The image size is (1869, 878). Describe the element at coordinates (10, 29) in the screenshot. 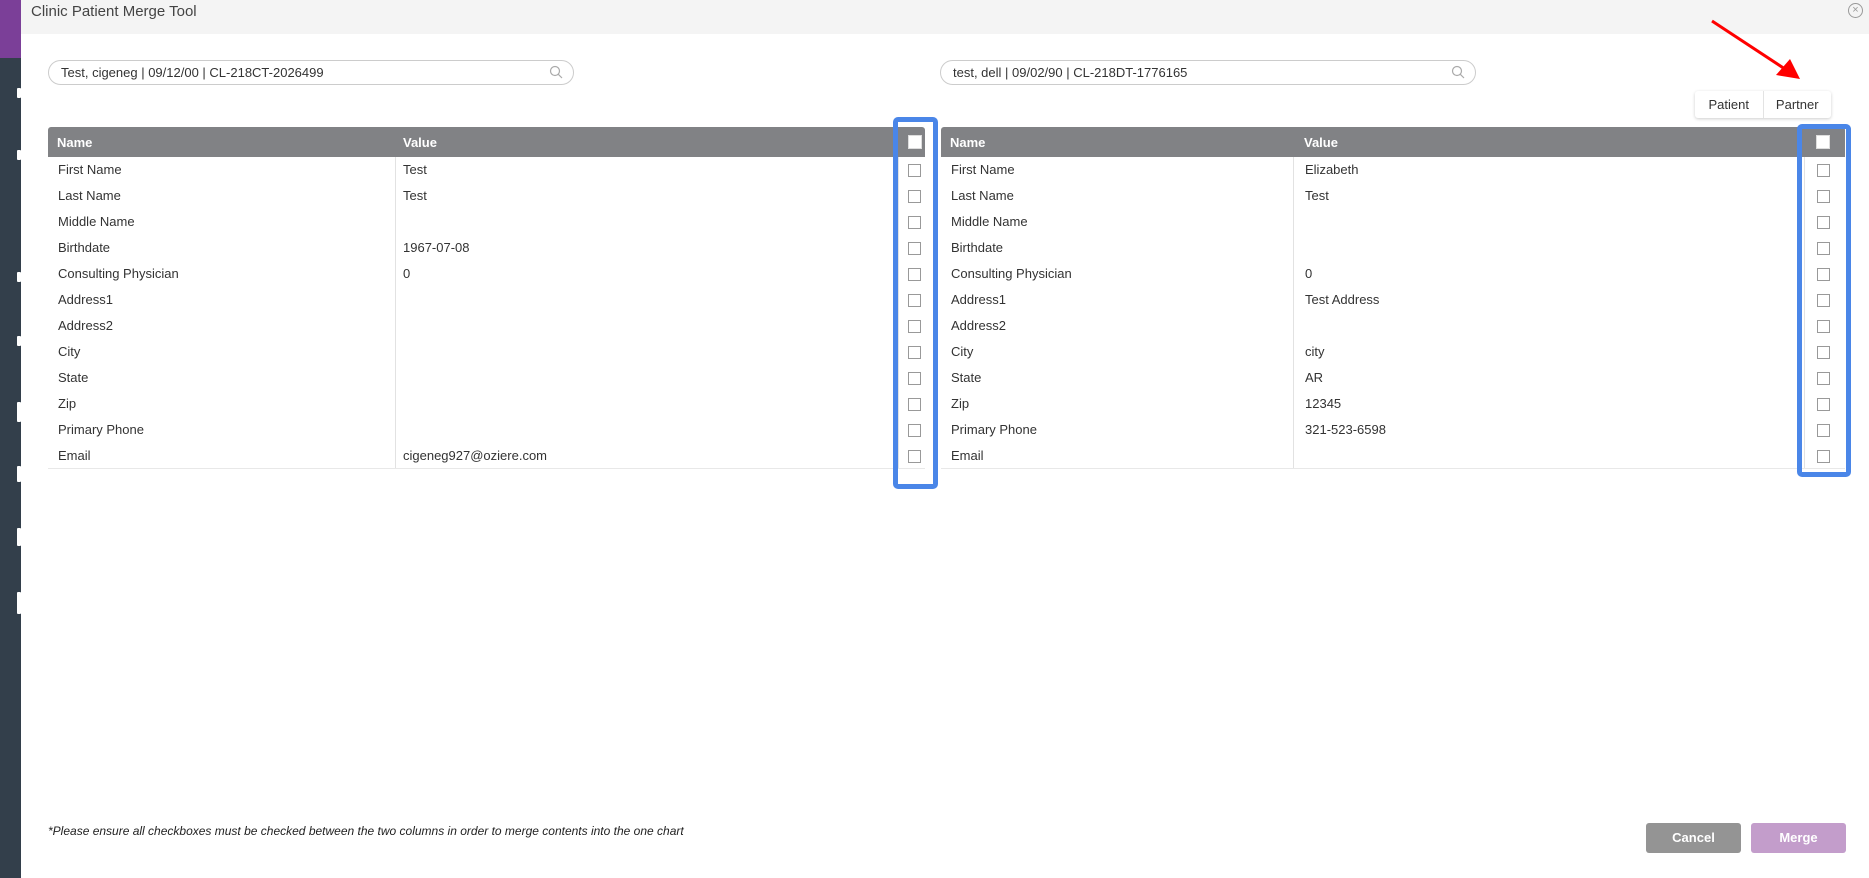

I see `sidebar-active-item` at that location.